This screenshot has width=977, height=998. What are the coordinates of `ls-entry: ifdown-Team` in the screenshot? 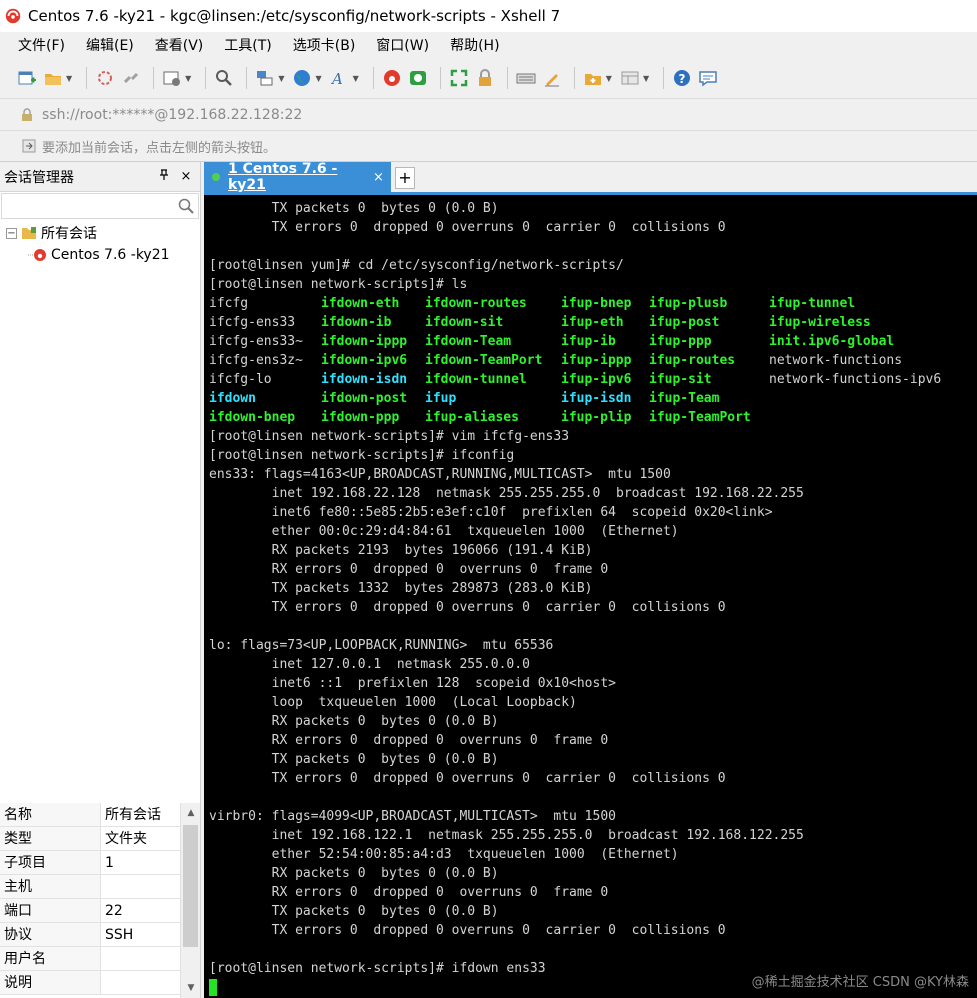 It's located at (468, 341).